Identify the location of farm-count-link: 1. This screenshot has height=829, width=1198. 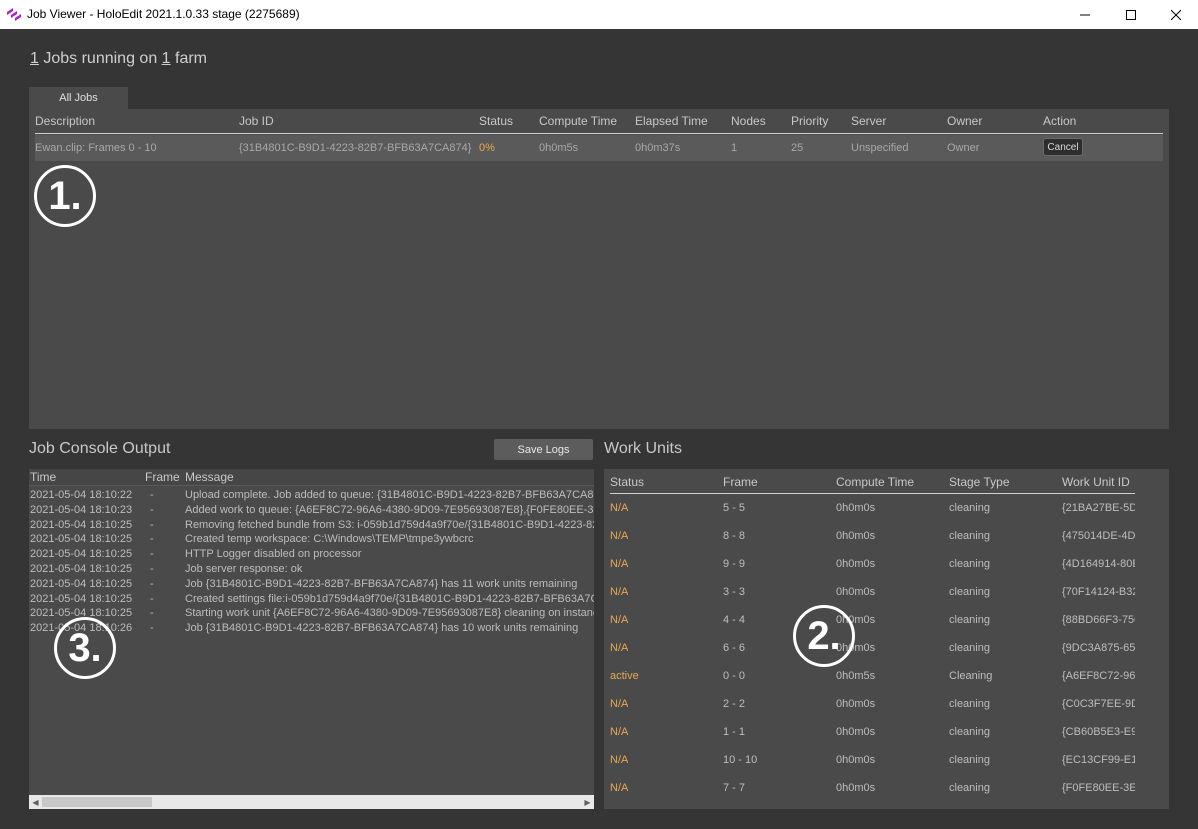
(166, 58).